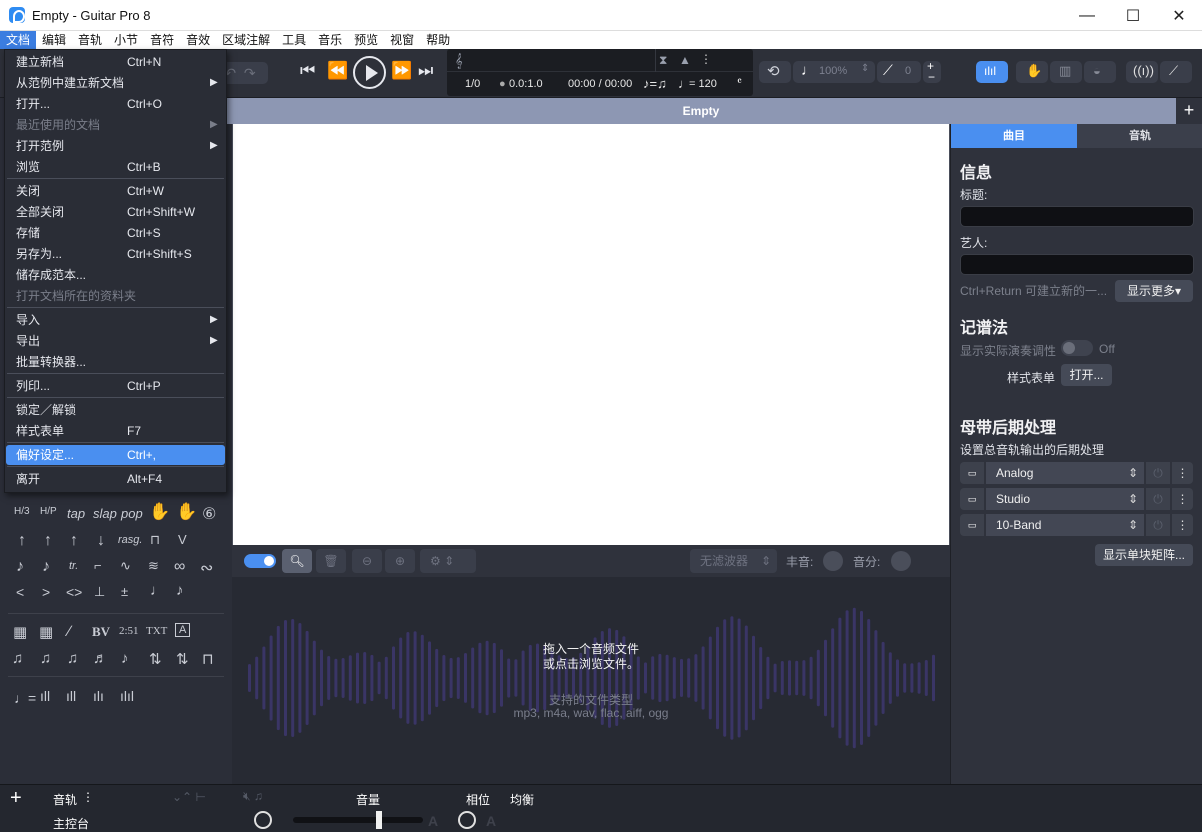  Describe the element at coordinates (186, 512) in the screenshot. I see `right-hand-icon: ✋` at that location.